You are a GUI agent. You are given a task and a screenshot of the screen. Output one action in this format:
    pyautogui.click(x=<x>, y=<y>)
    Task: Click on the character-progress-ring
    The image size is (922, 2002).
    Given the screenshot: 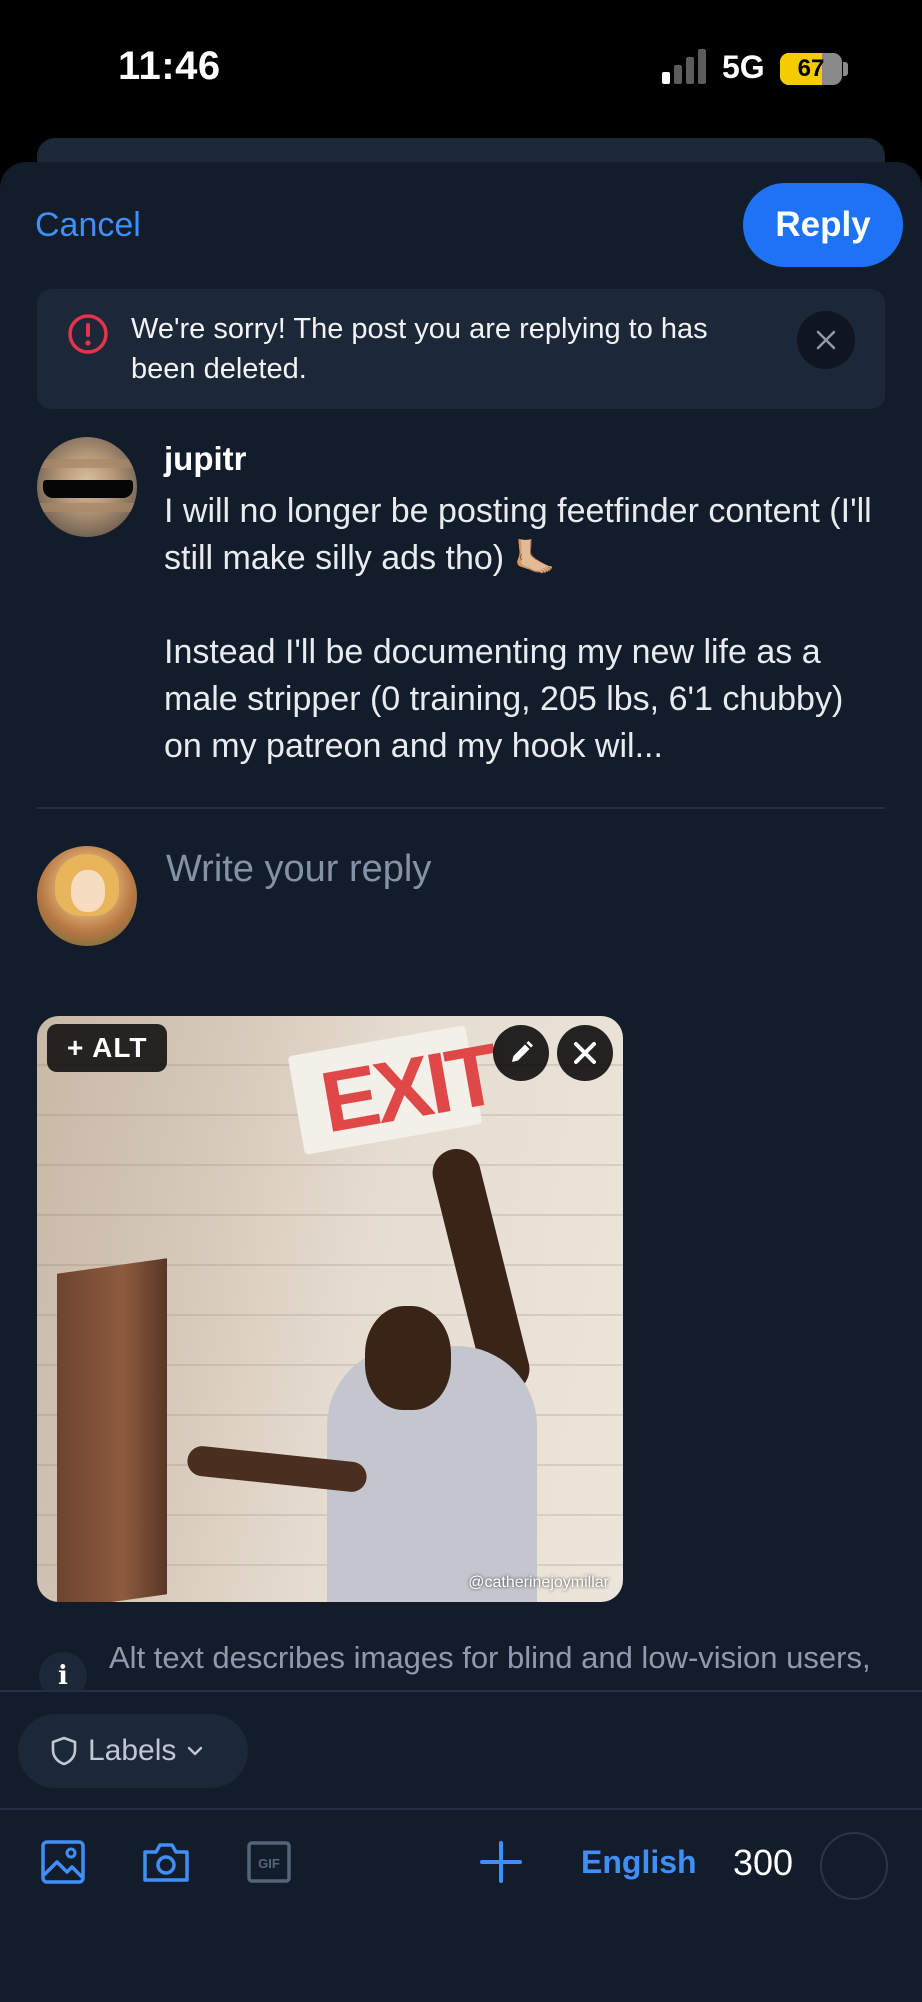 What is the action you would take?
    pyautogui.click(x=854, y=1866)
    